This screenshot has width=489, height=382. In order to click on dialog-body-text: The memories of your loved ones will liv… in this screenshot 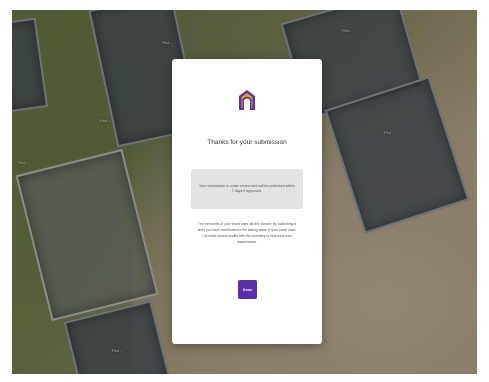, I will do `click(247, 233)`.